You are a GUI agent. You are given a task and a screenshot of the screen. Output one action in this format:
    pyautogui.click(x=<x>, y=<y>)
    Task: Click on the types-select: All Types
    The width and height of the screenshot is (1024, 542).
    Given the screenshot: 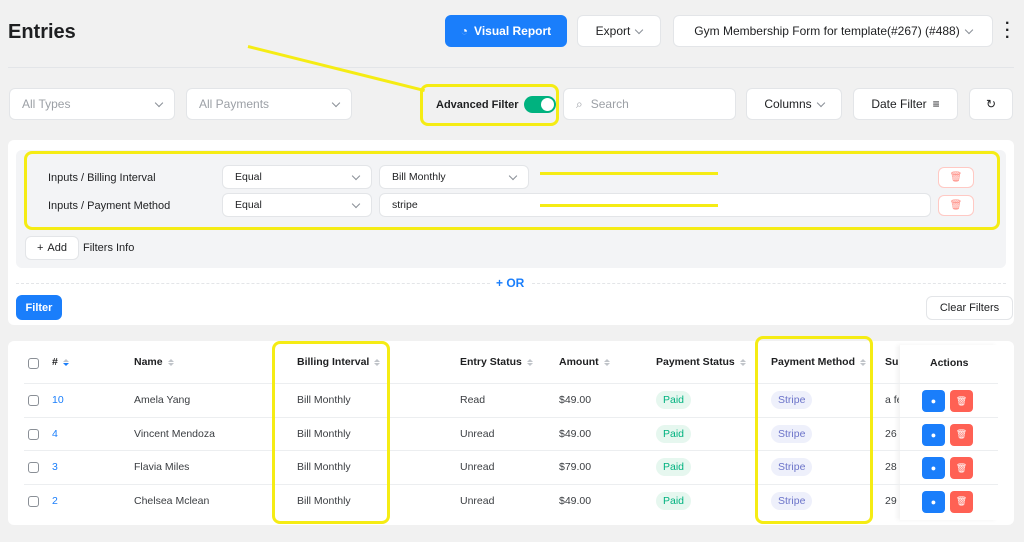 What is the action you would take?
    pyautogui.click(x=92, y=104)
    